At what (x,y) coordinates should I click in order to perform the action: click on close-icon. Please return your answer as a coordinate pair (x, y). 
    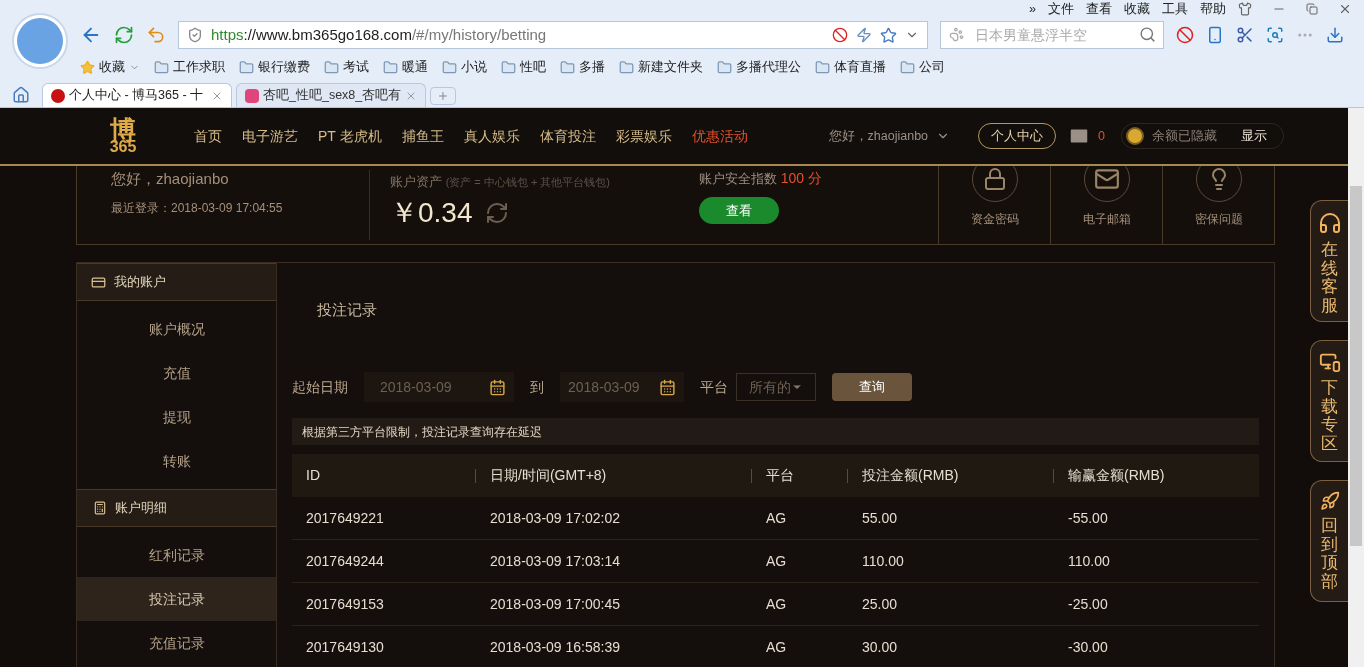
    Looking at the image, I should click on (1345, 9).